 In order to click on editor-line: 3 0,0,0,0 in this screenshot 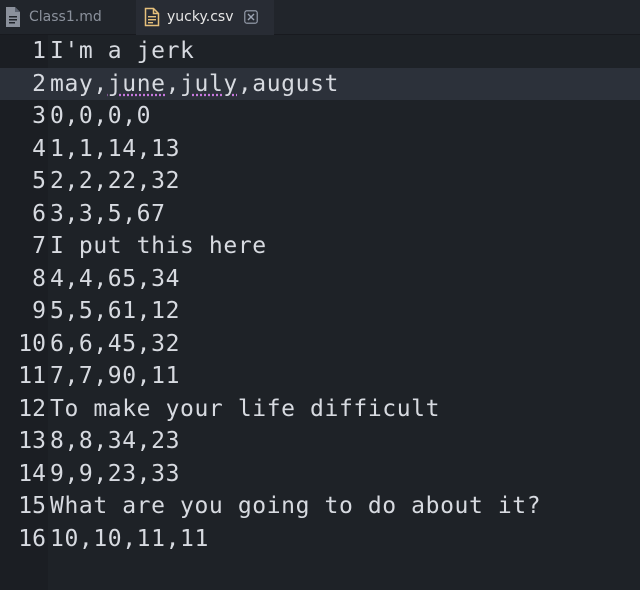, I will do `click(320, 116)`.